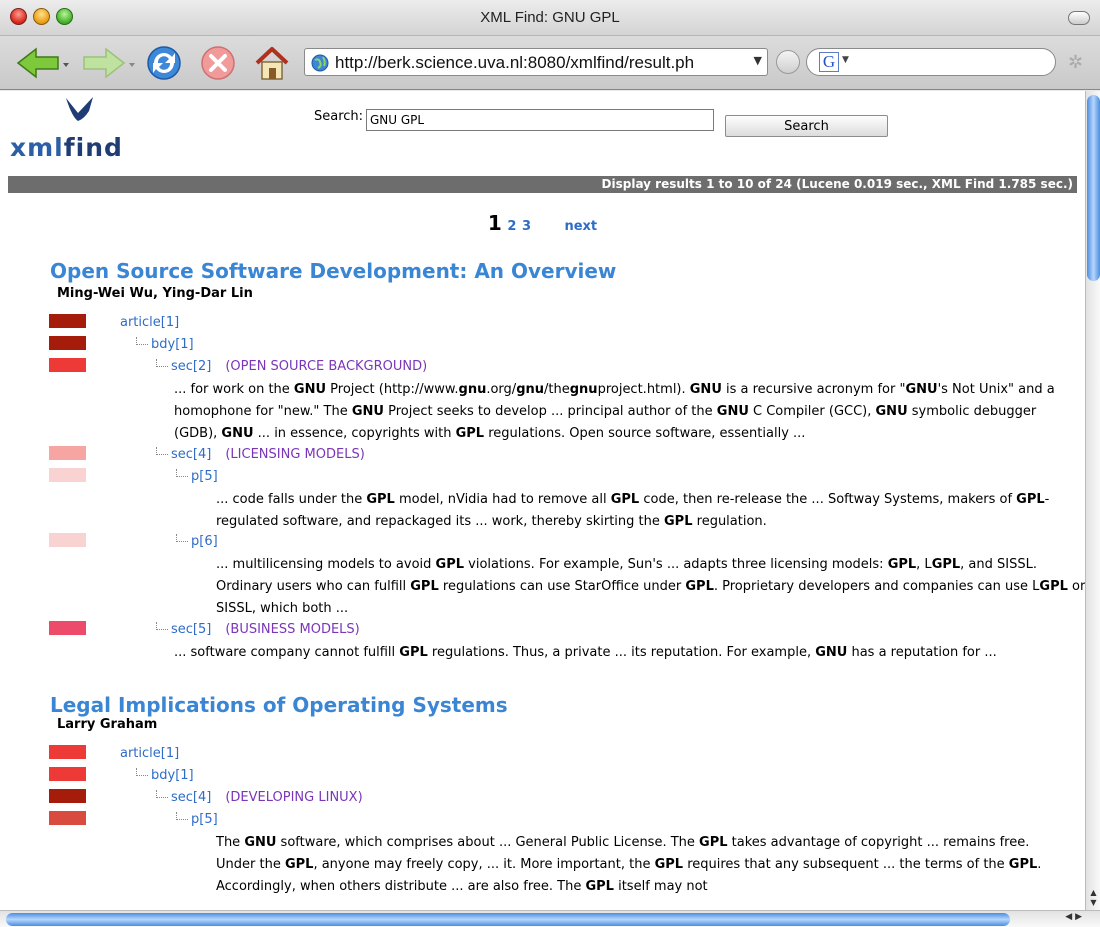 The image size is (1100, 927). Describe the element at coordinates (1093, 188) in the screenshot. I see `vertical-scroll-thumb` at that location.